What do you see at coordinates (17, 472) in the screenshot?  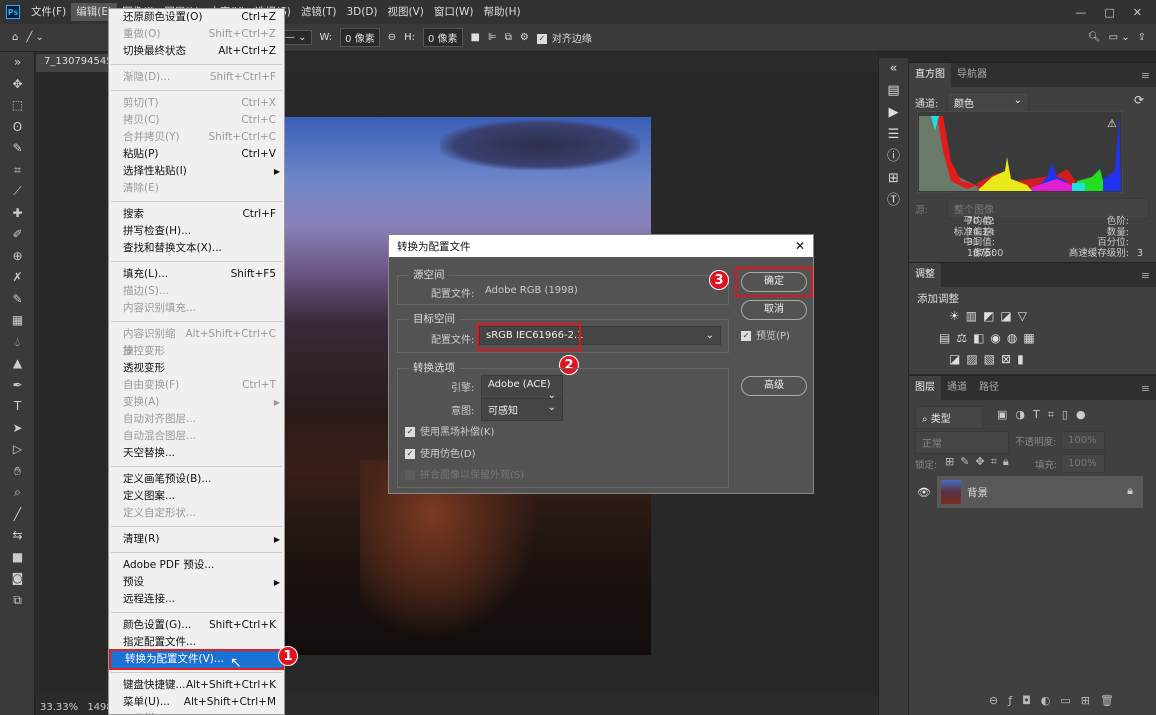 I see `hand-tool-icon: ✋︎` at bounding box center [17, 472].